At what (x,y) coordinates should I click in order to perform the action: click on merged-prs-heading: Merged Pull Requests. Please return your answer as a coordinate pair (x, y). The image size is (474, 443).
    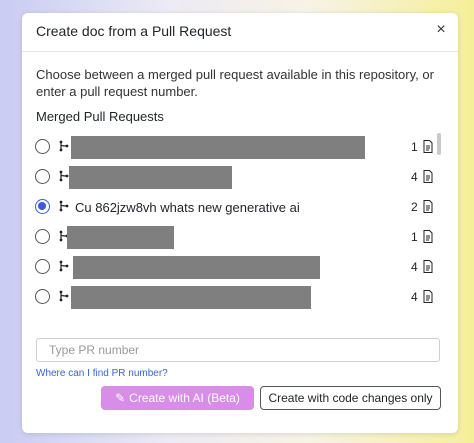
    Looking at the image, I should click on (100, 116).